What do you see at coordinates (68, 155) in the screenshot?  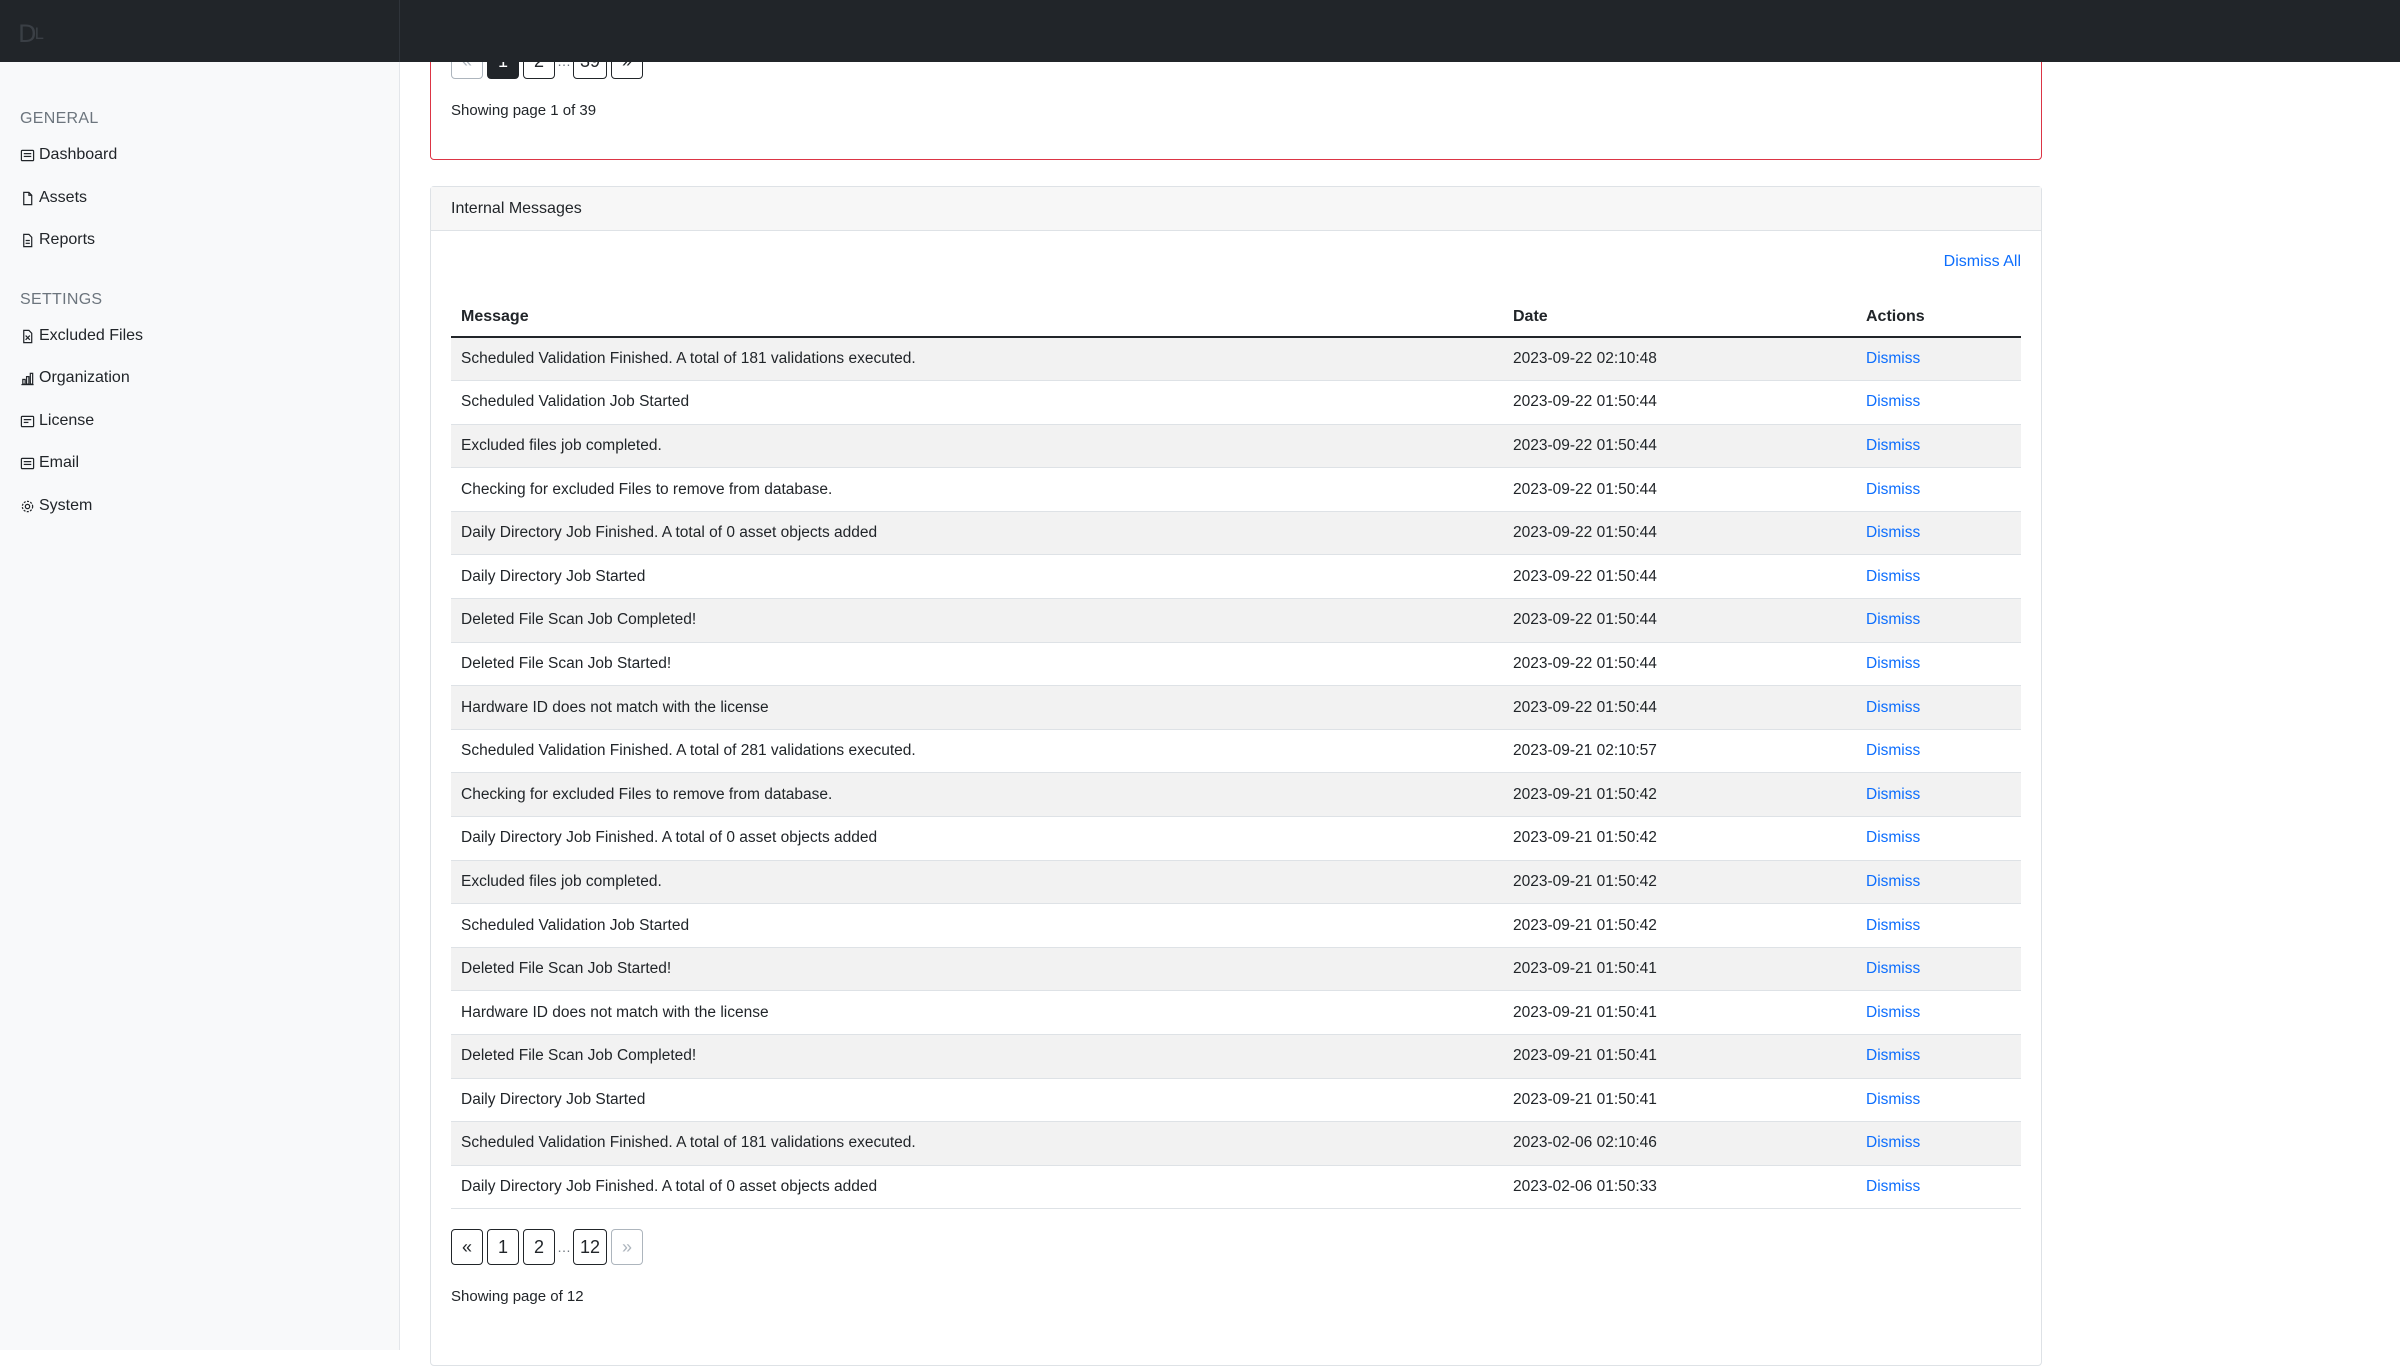 I see `sidebar-item-dashboard: Dashboard` at bounding box center [68, 155].